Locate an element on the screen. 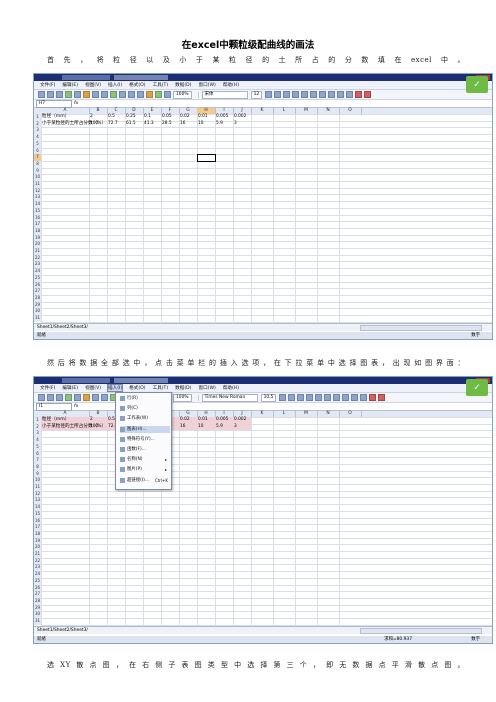  undo-icon is located at coordinates (113, 94).